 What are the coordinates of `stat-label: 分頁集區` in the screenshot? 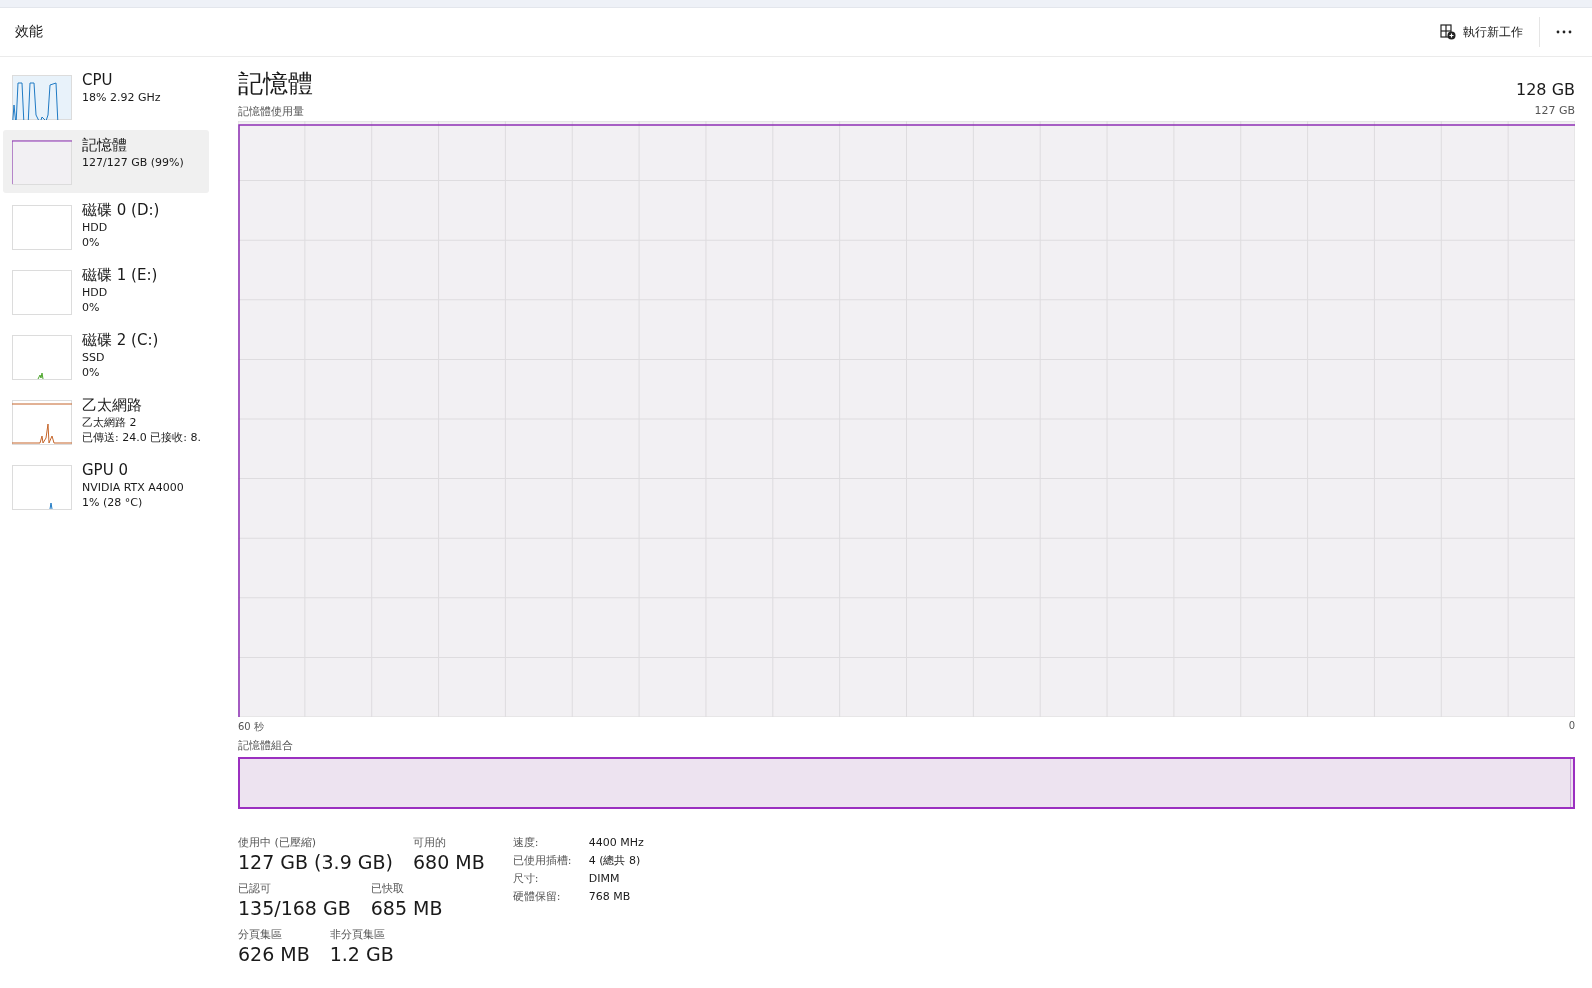 It's located at (260, 934).